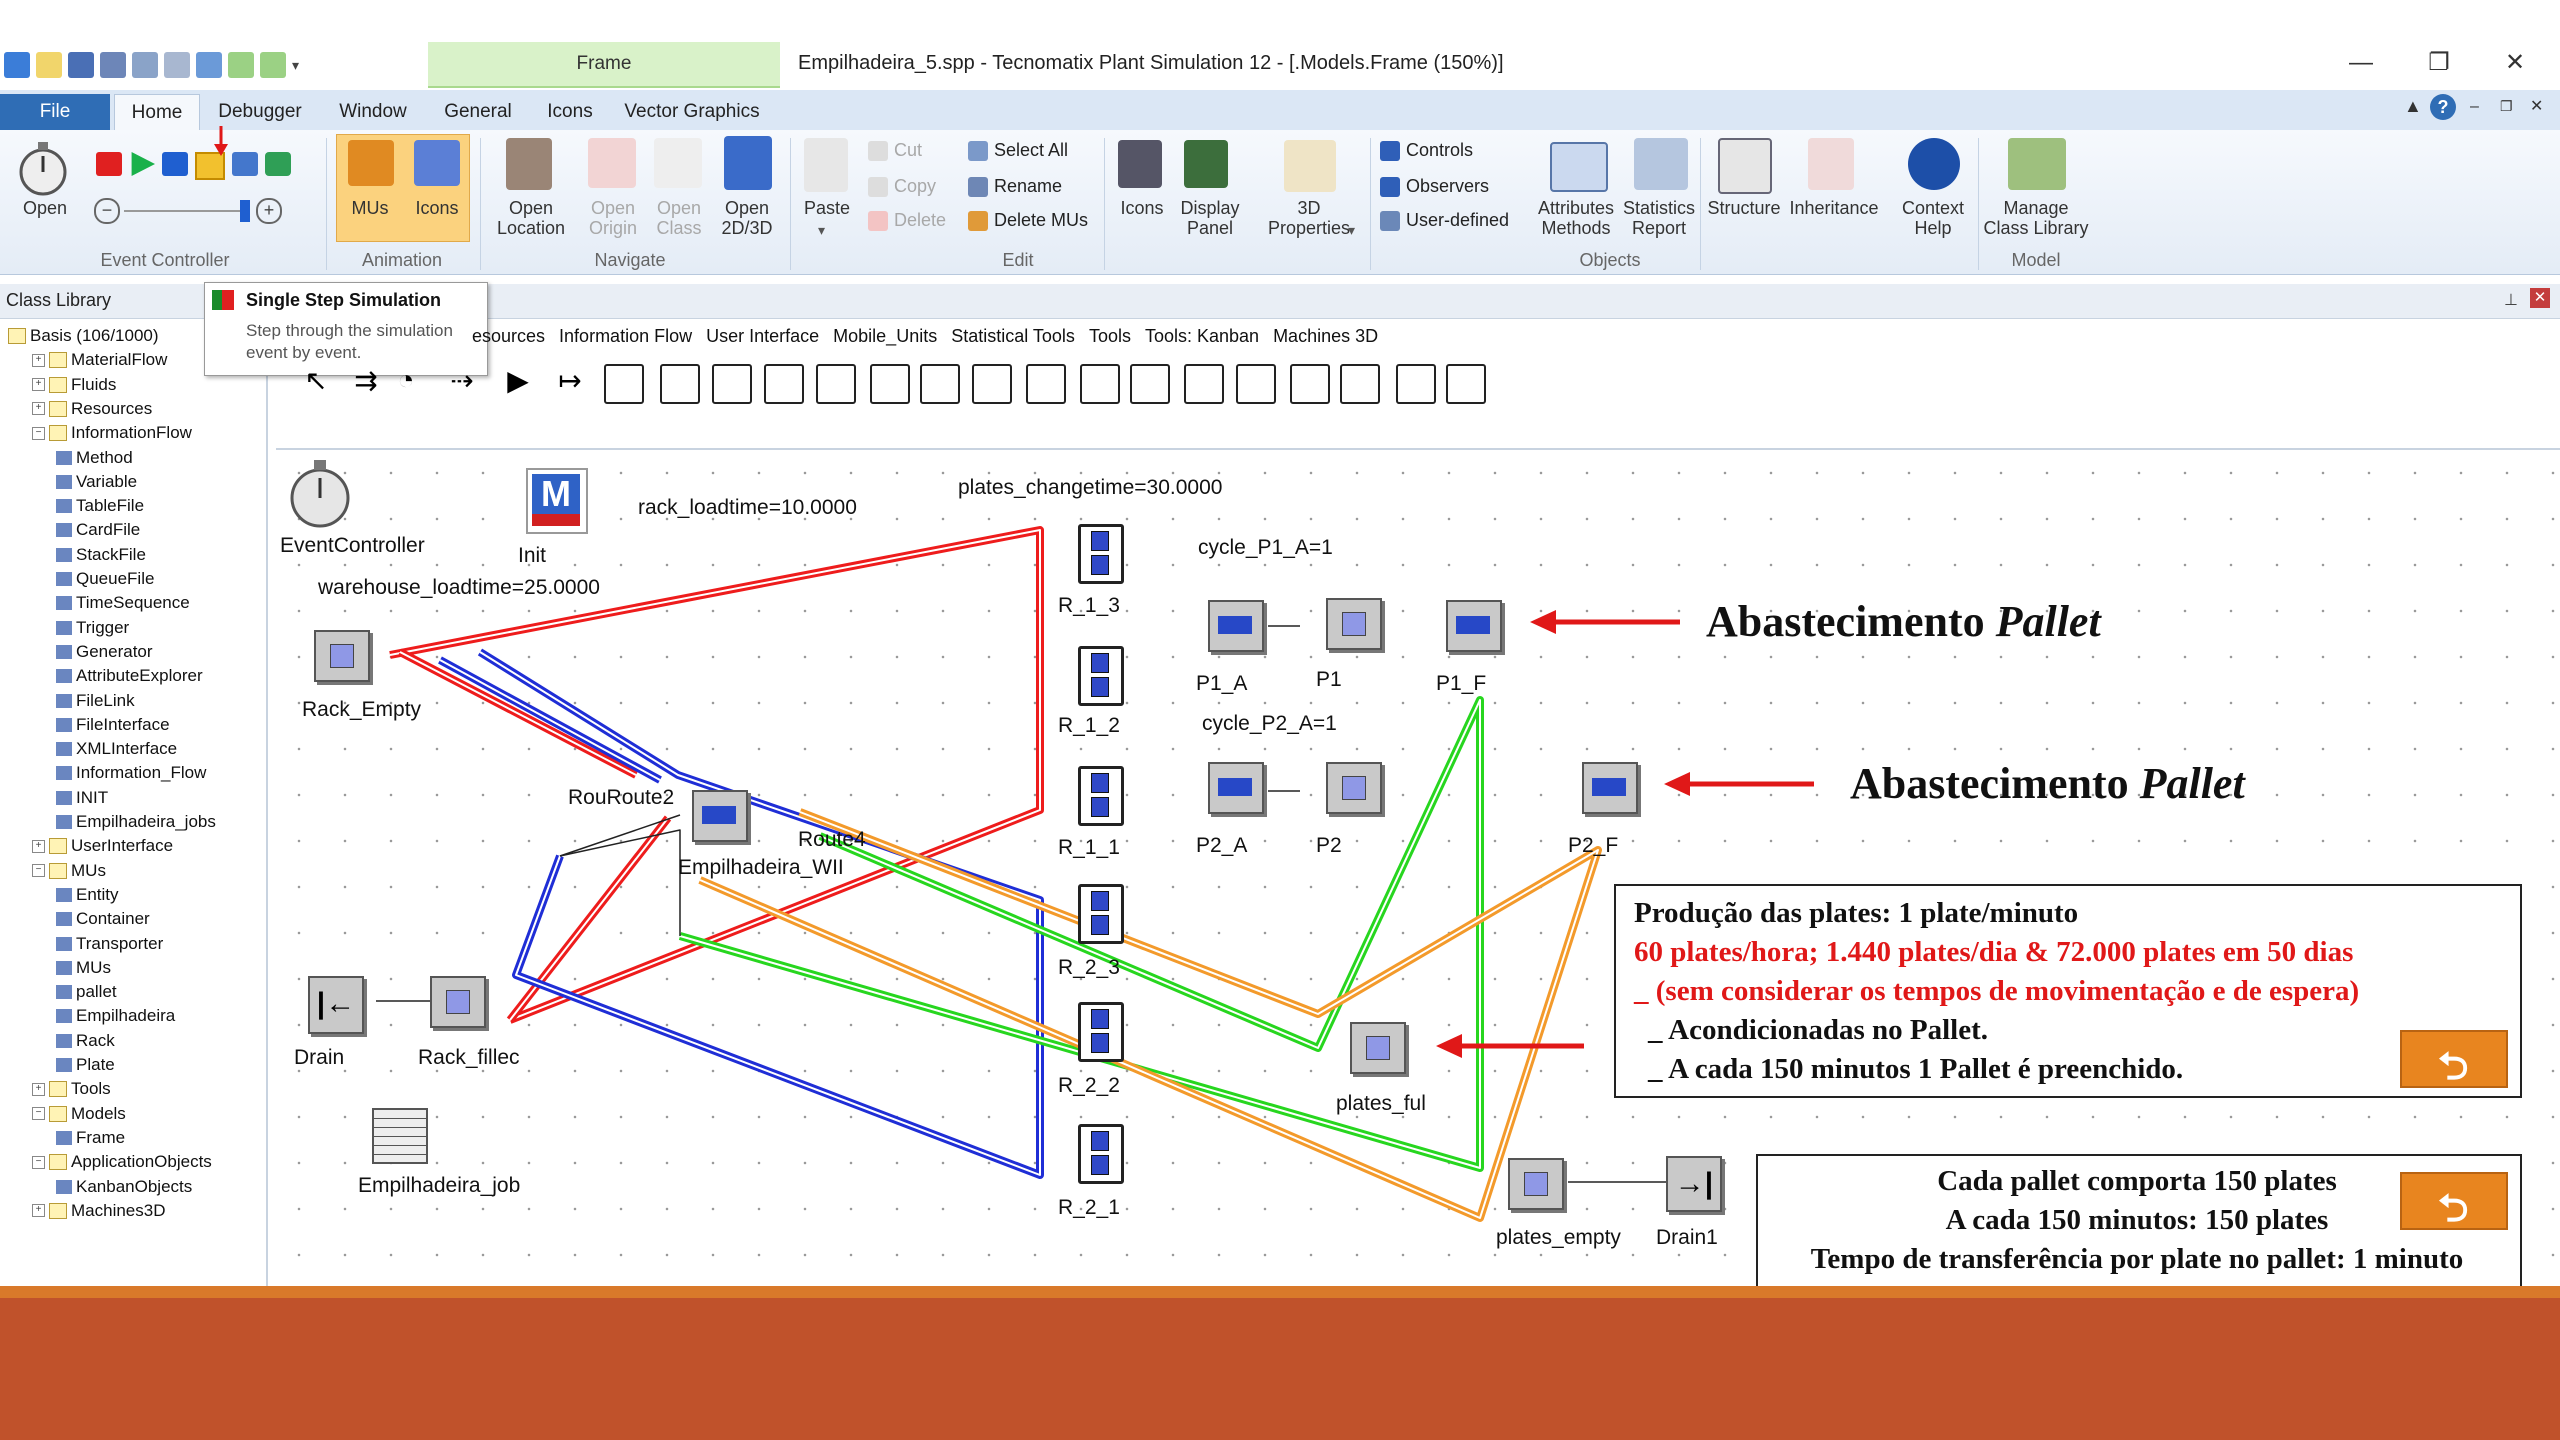 The height and width of the screenshot is (1440, 2560). I want to click on return-button-2: ⮌, so click(2454, 1201).